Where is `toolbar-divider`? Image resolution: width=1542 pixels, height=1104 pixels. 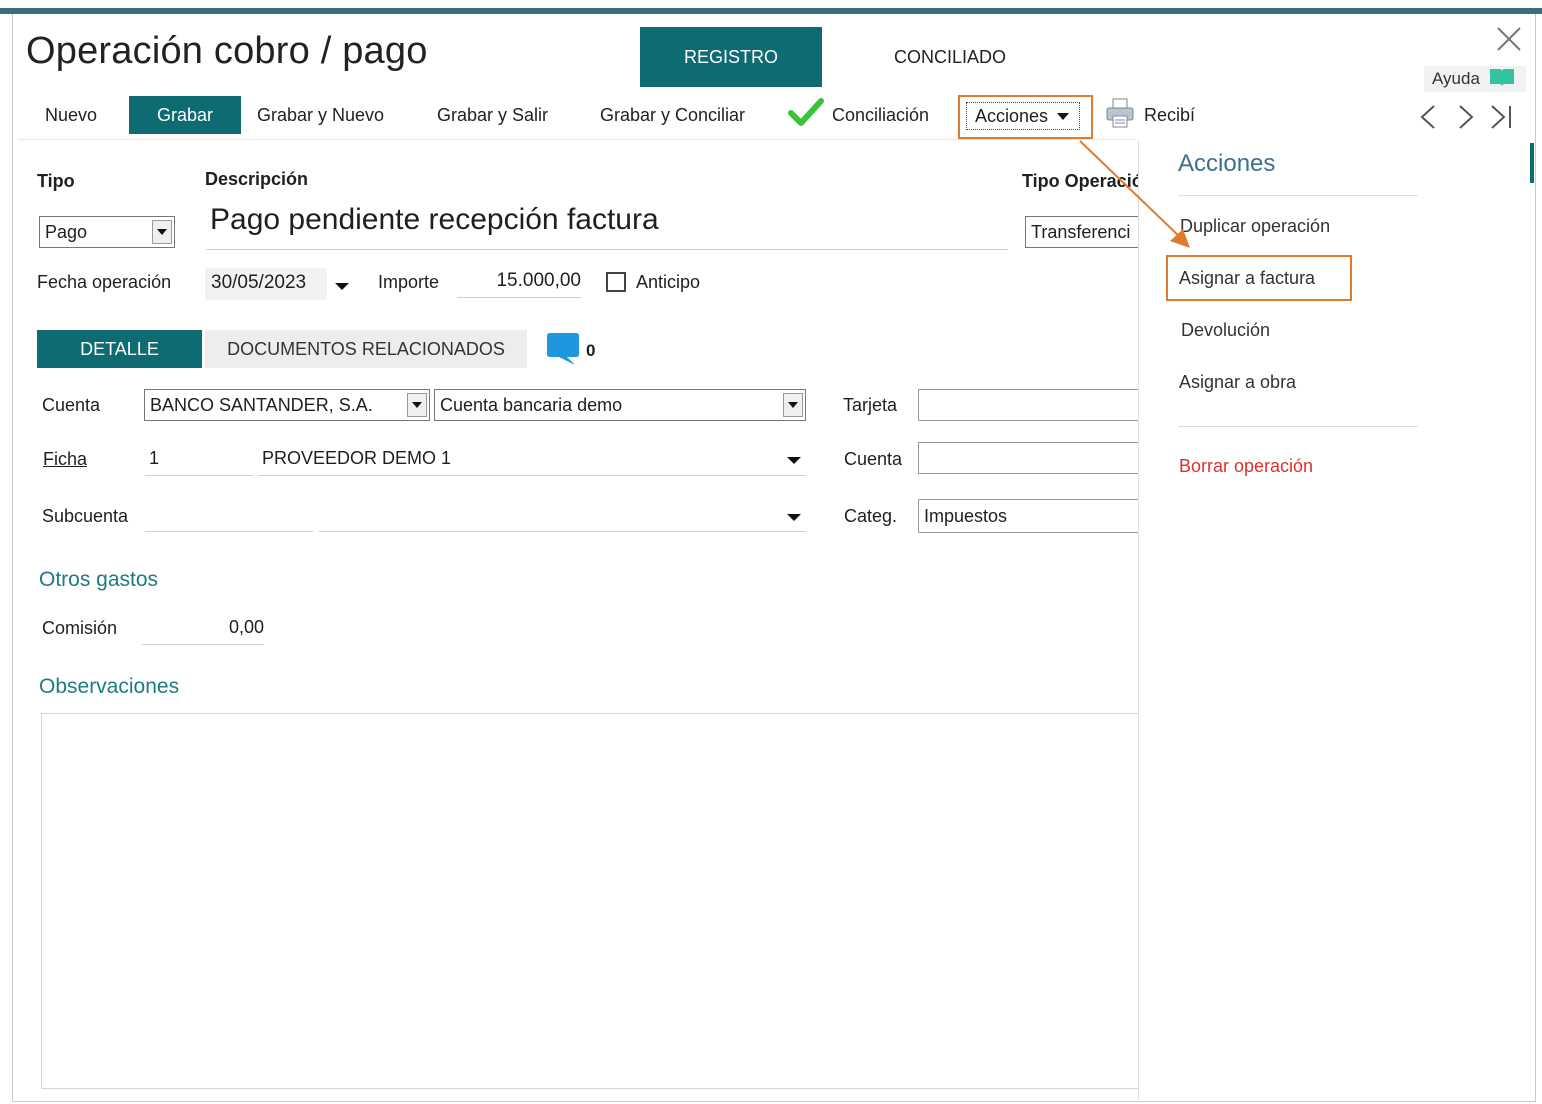 toolbar-divider is located at coordinates (577, 139).